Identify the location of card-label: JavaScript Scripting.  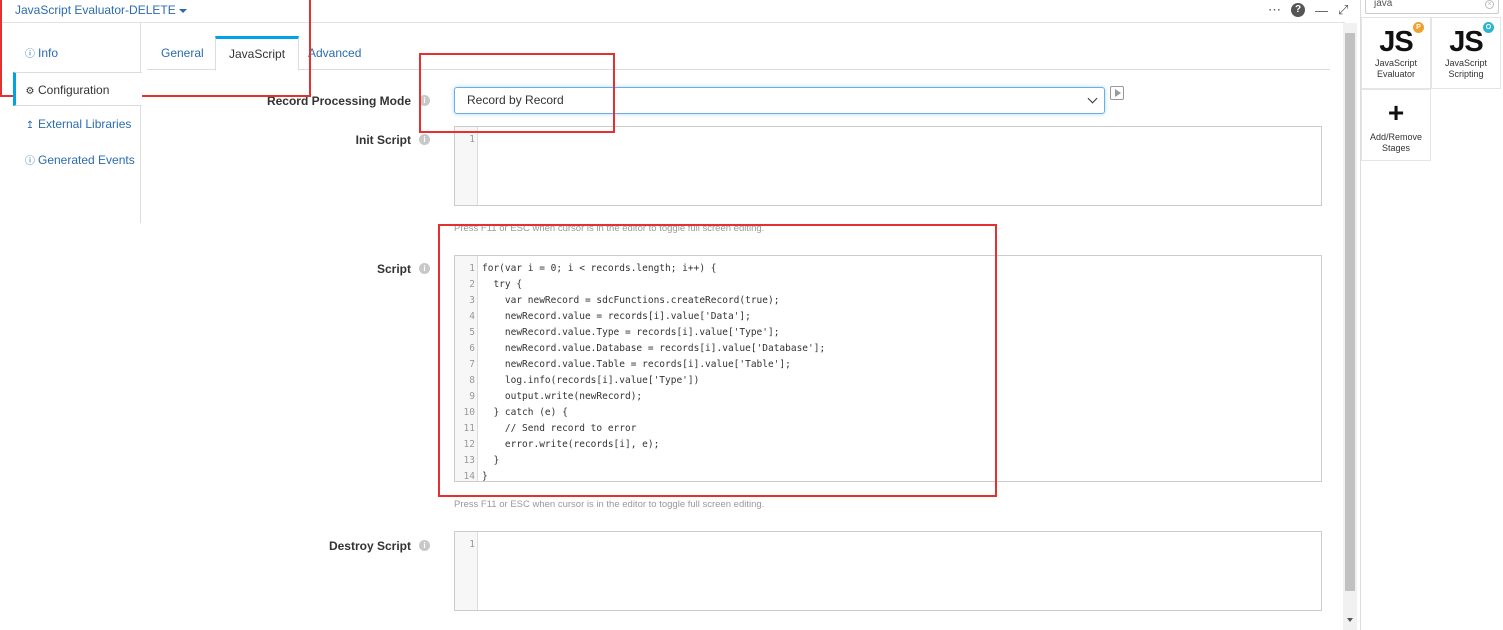
(1466, 68).